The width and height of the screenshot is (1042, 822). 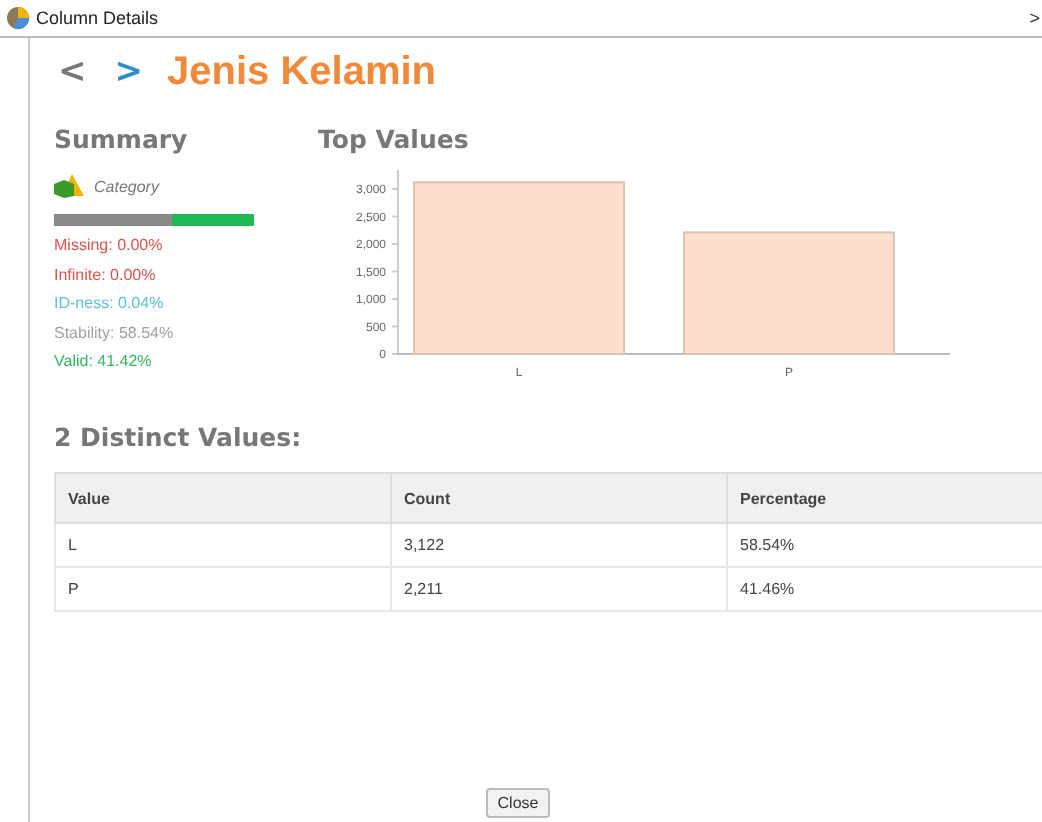 I want to click on top-values-heading: Top Values, so click(x=394, y=139).